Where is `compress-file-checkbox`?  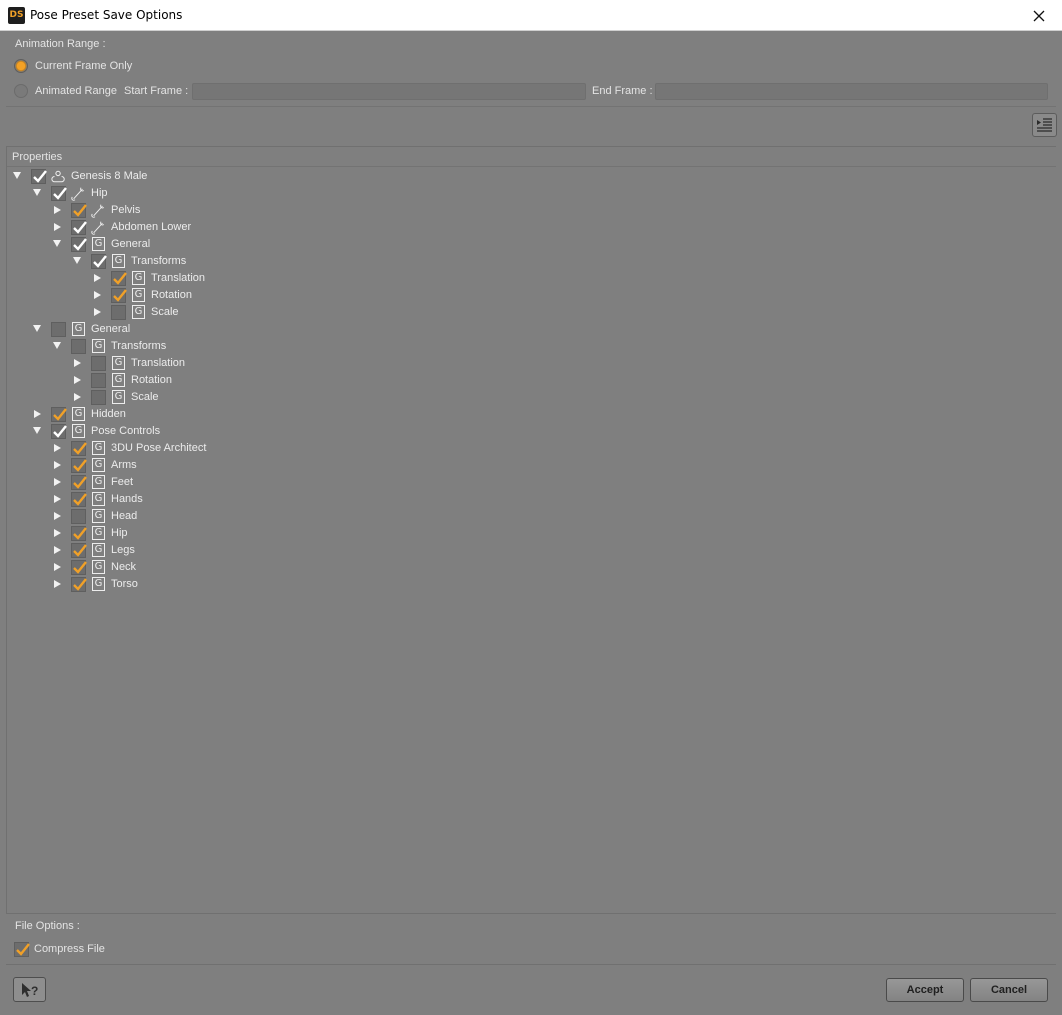
compress-file-checkbox is located at coordinates (22, 949).